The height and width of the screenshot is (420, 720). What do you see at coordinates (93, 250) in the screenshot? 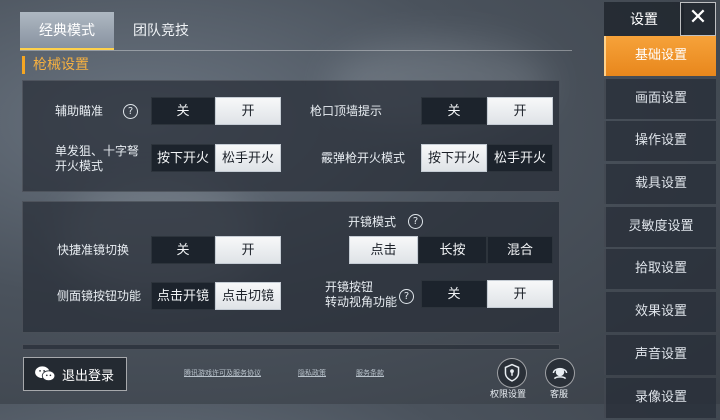
I see `quick-scope-label: 快捷准镜切换` at bounding box center [93, 250].